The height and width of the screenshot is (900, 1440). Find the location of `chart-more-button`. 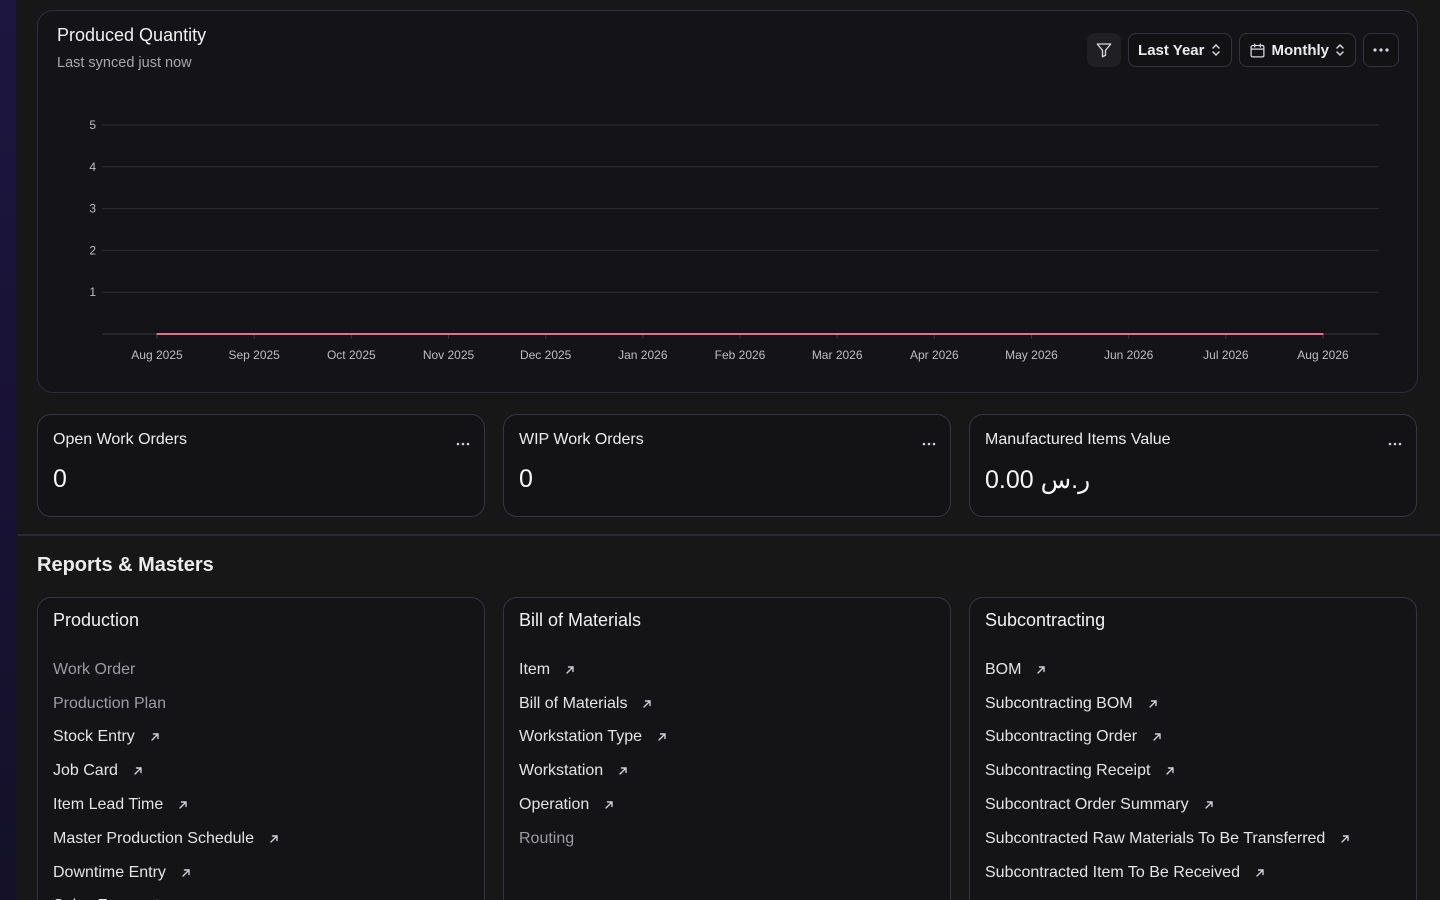

chart-more-button is located at coordinates (1381, 50).